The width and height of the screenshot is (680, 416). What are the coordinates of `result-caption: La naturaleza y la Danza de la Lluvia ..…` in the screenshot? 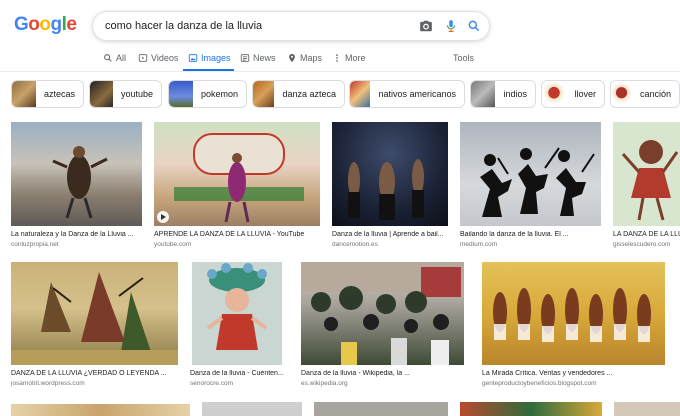 It's located at (76, 234).